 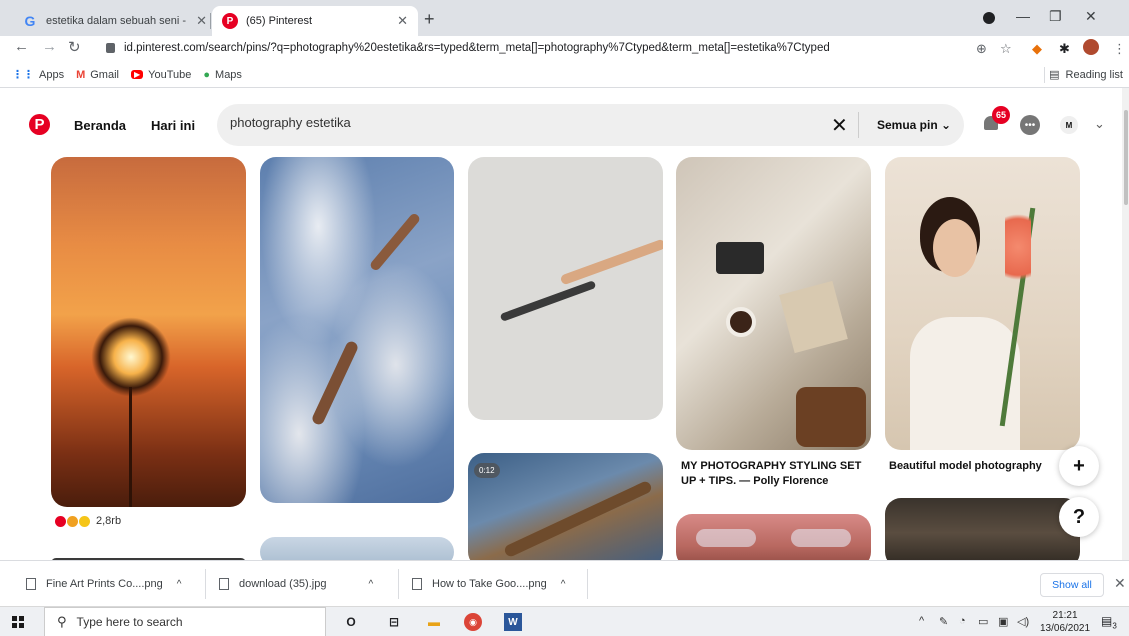 I want to click on pin-hand-shadow, so click(x=565, y=288).